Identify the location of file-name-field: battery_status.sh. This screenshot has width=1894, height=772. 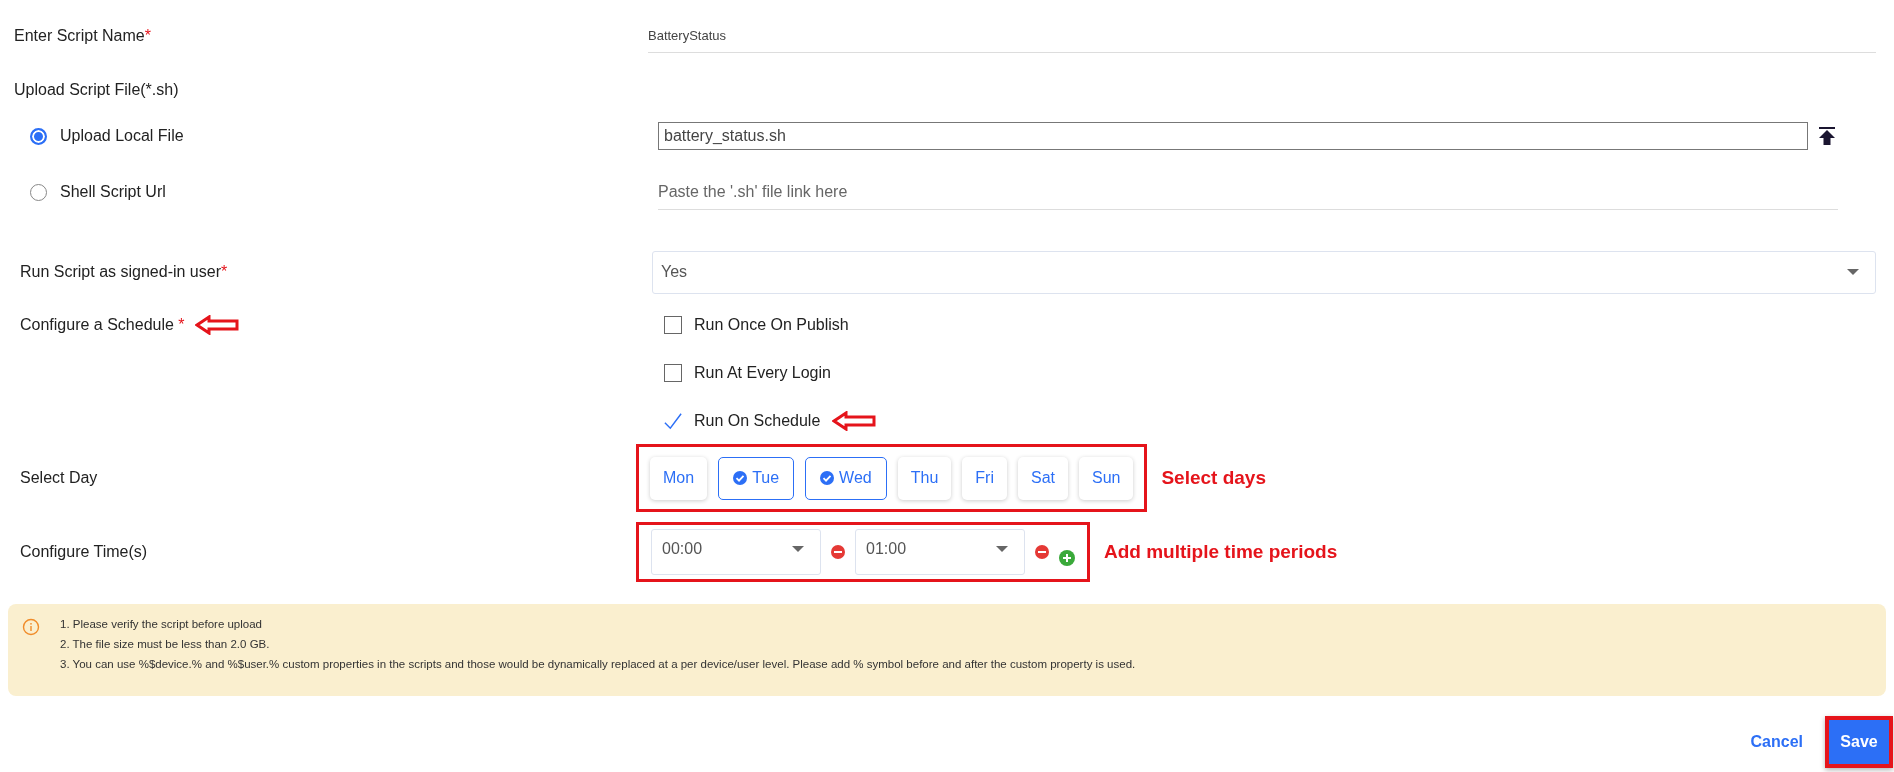
(1233, 136).